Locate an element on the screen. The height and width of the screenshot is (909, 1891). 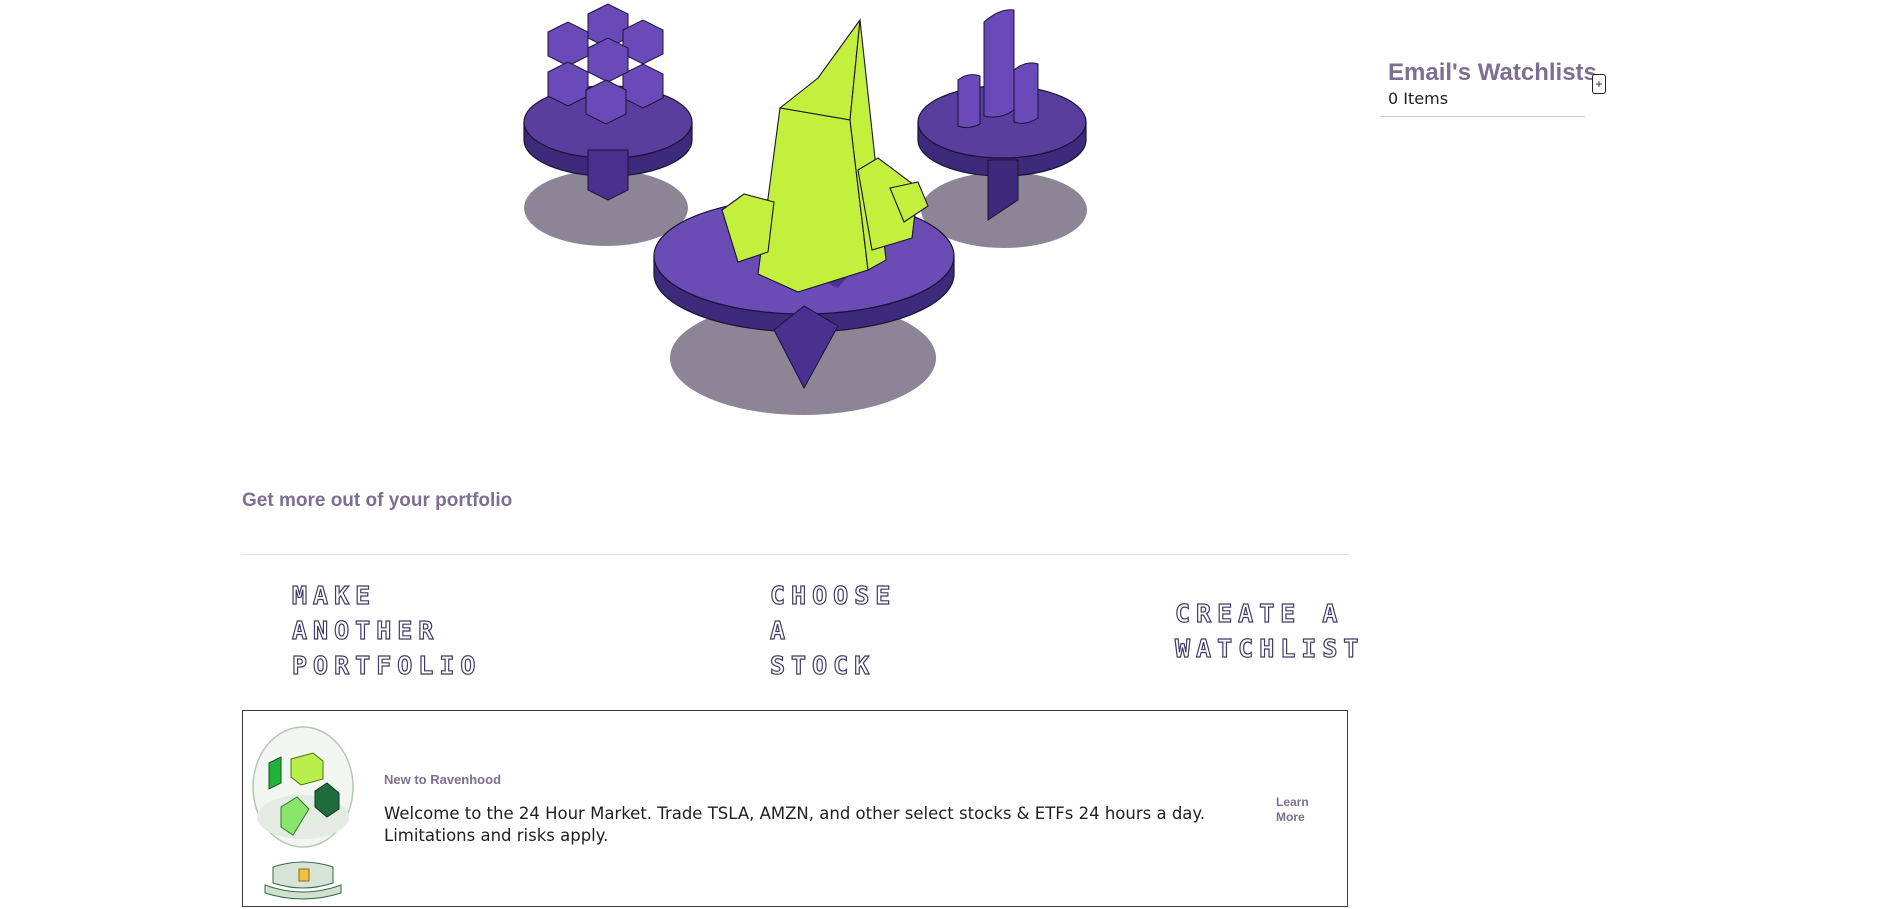
cube-pedestal-icon is located at coordinates (608, 102).